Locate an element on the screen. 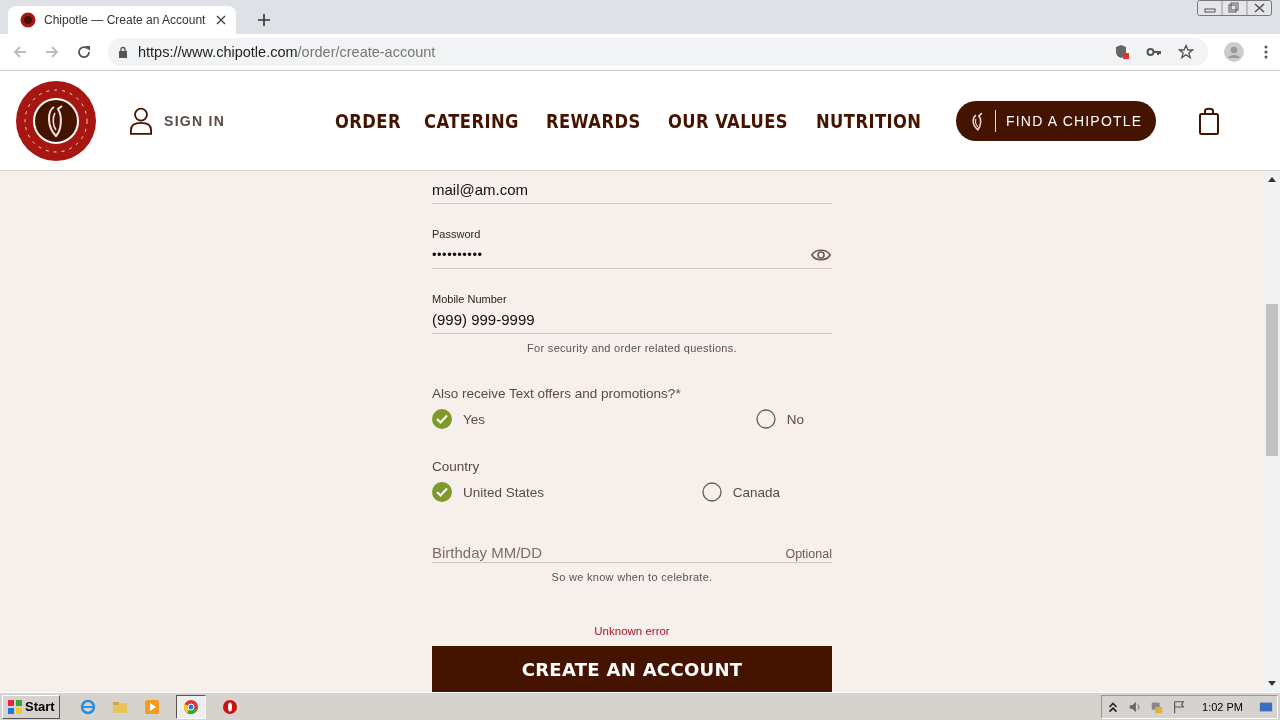 The height and width of the screenshot is (720, 1280). start-button: Start is located at coordinates (31, 706).